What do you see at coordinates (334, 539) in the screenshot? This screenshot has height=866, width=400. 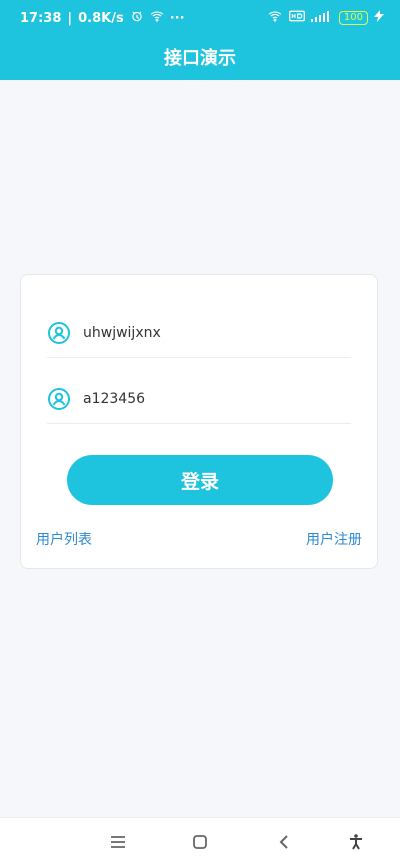 I see `user-register-link: 用户注册` at bounding box center [334, 539].